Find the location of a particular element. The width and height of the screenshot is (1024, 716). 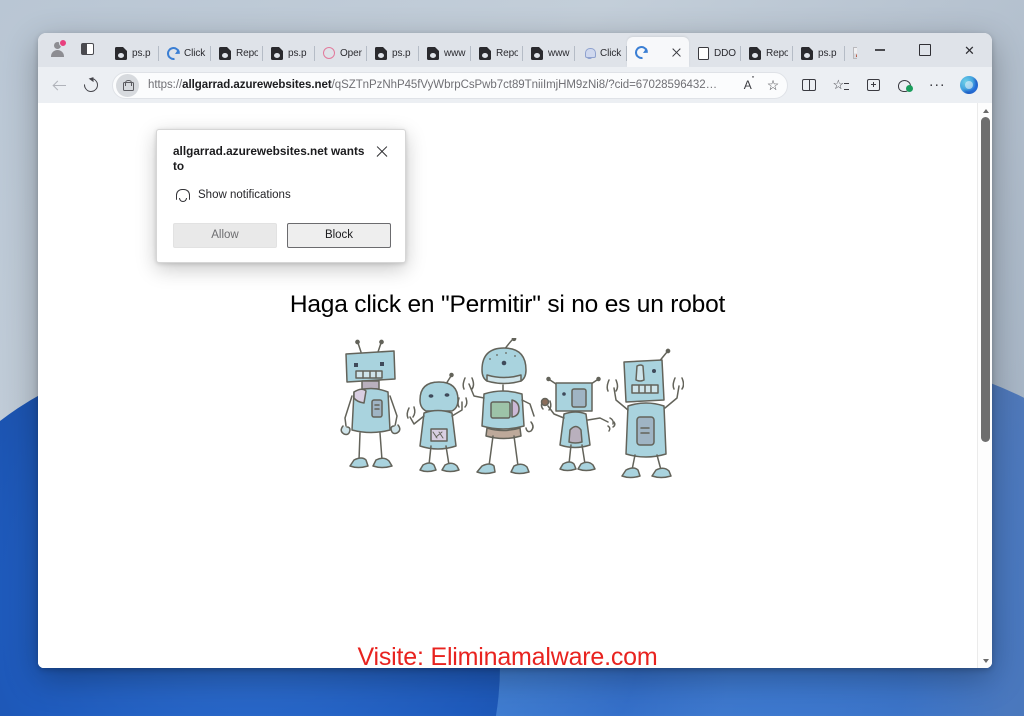

split-screen-icon is located at coordinates (809, 85).